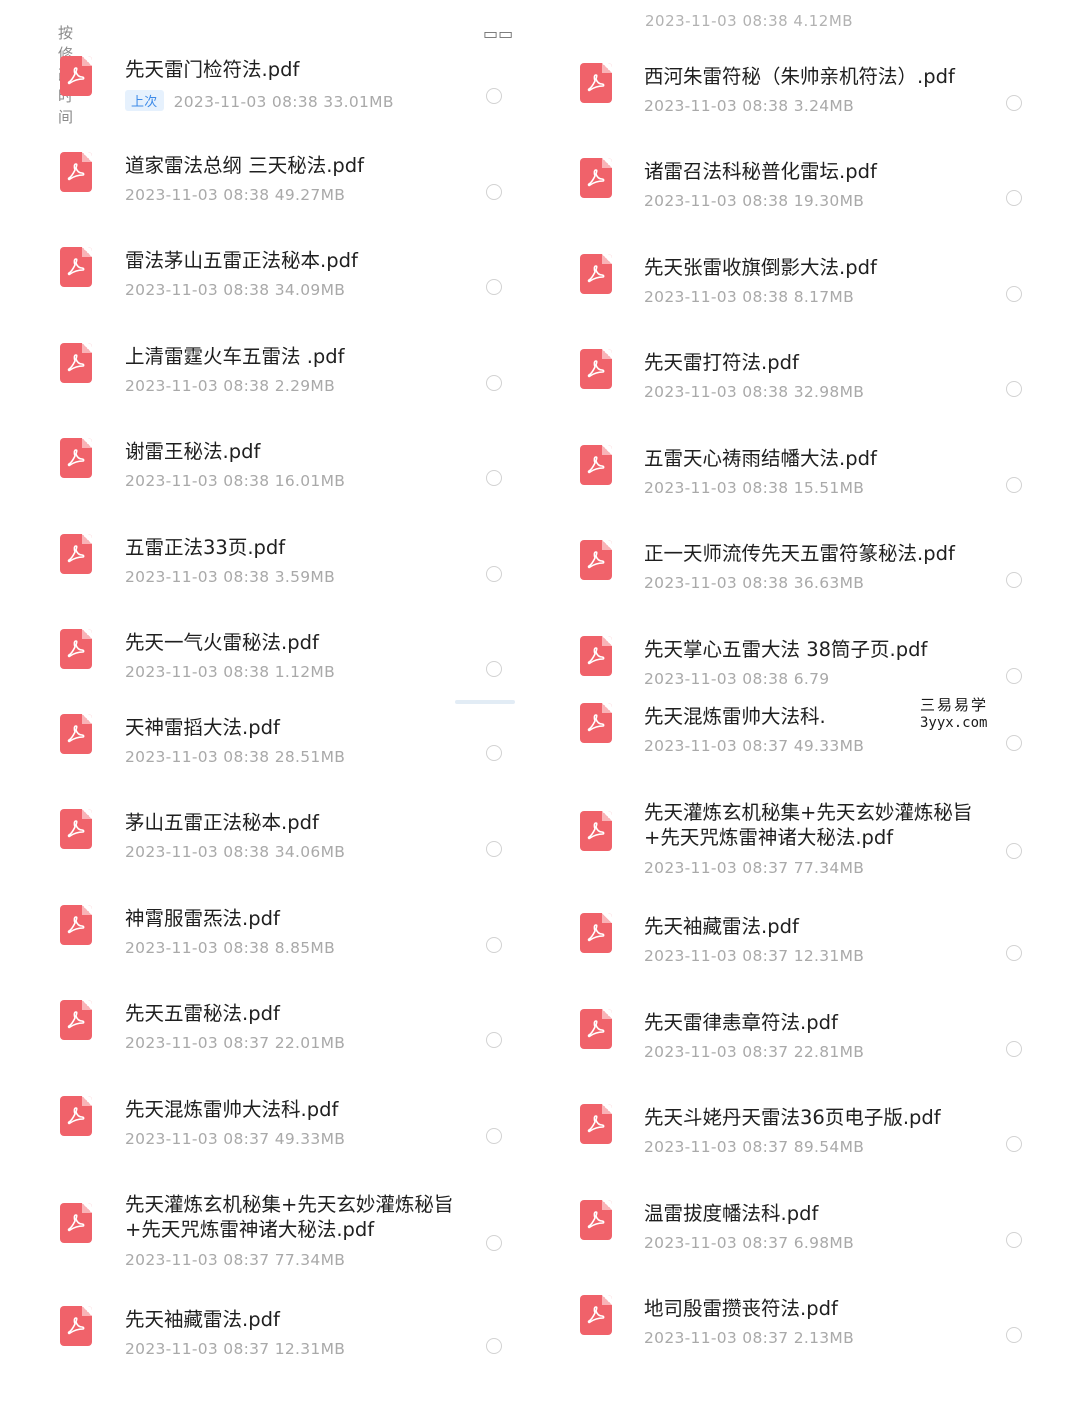 This screenshot has height=1424, width=1080. What do you see at coordinates (741, 1309) in the screenshot?
I see `file-name: 地司殷雷攒丧符法.pdf` at bounding box center [741, 1309].